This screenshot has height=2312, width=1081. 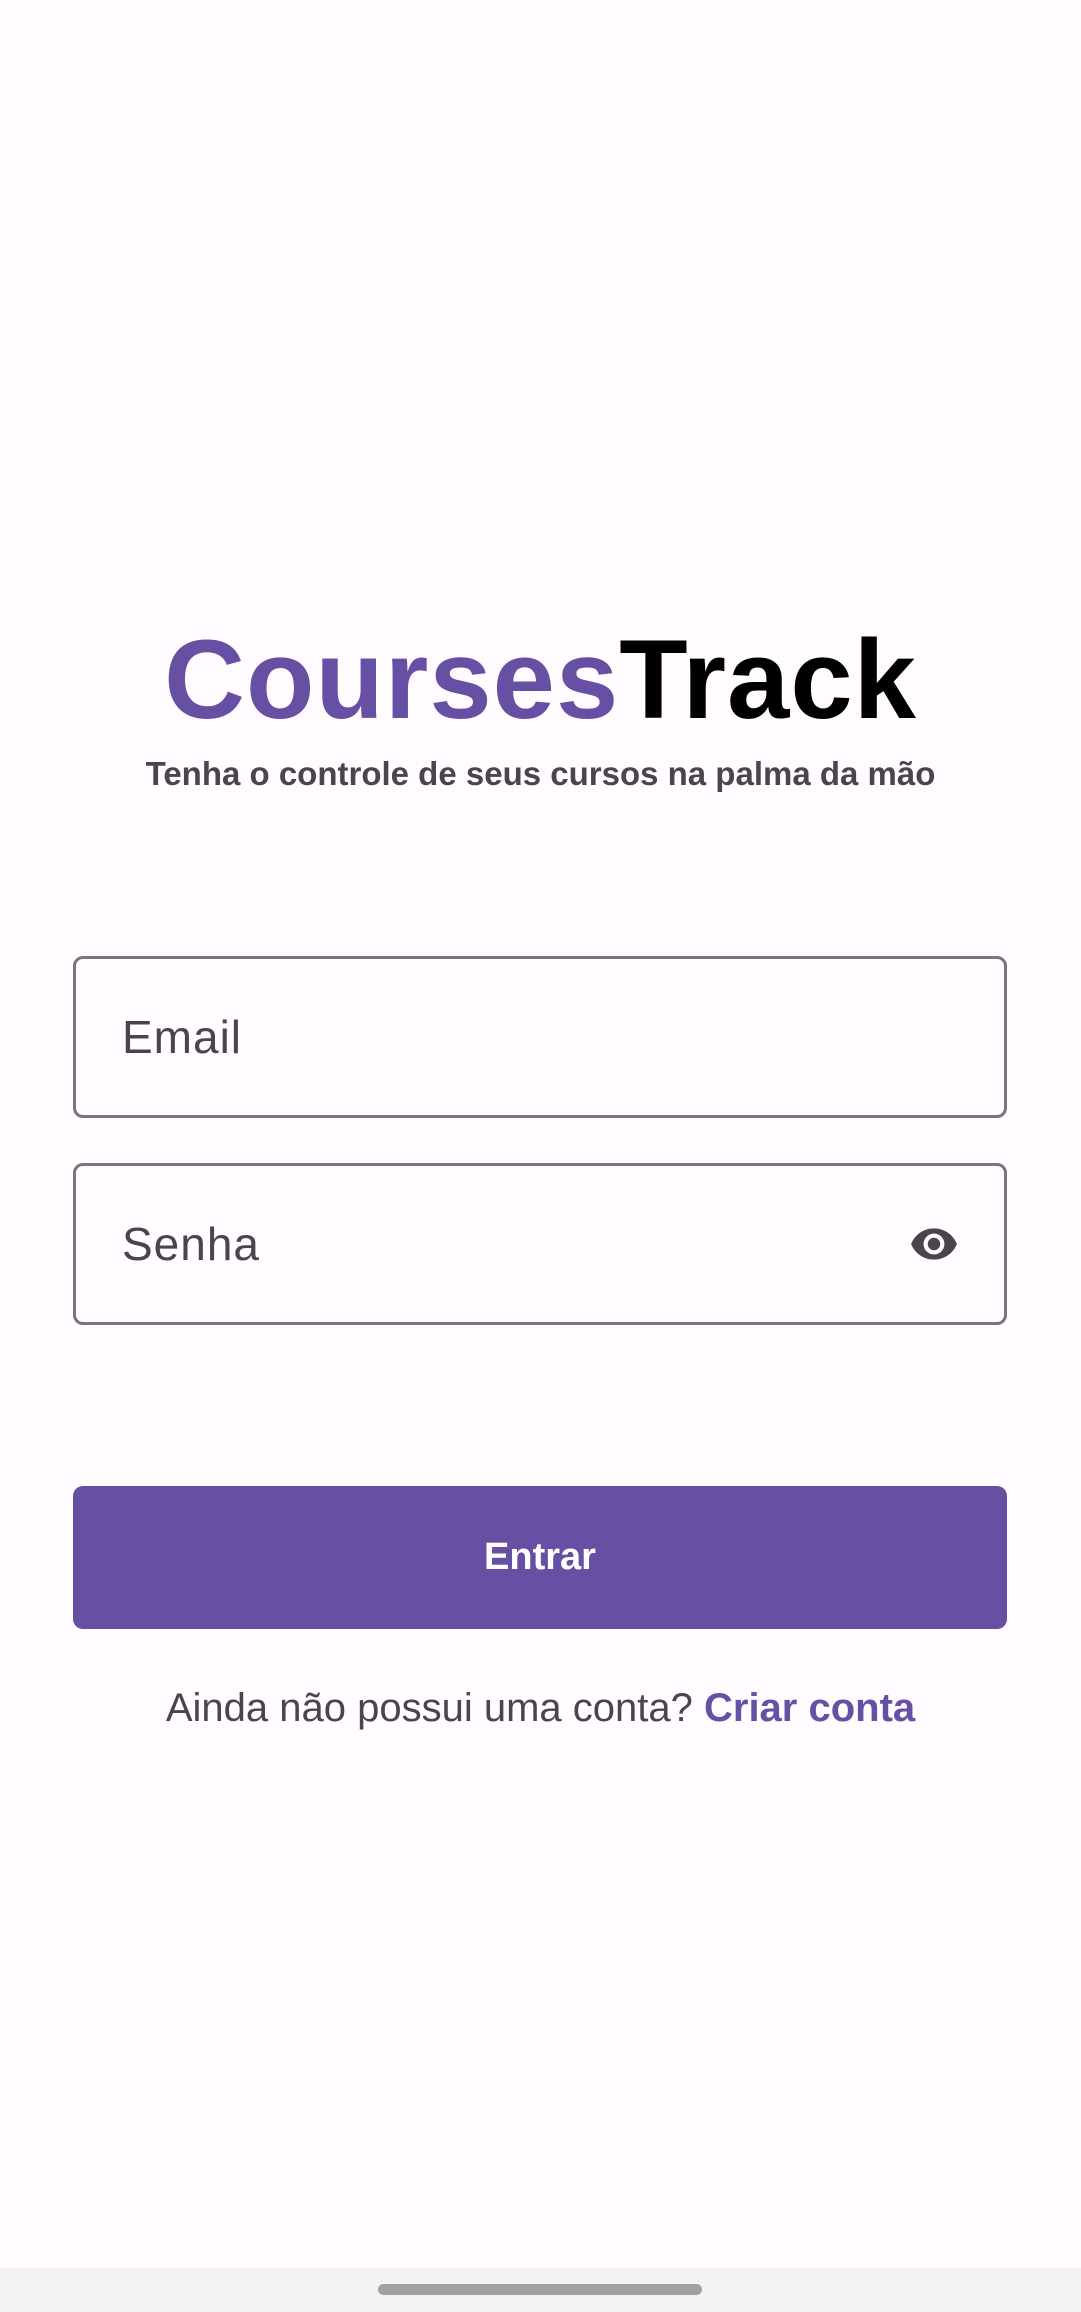 I want to click on password-field: Senha, so click(x=540, y=1244).